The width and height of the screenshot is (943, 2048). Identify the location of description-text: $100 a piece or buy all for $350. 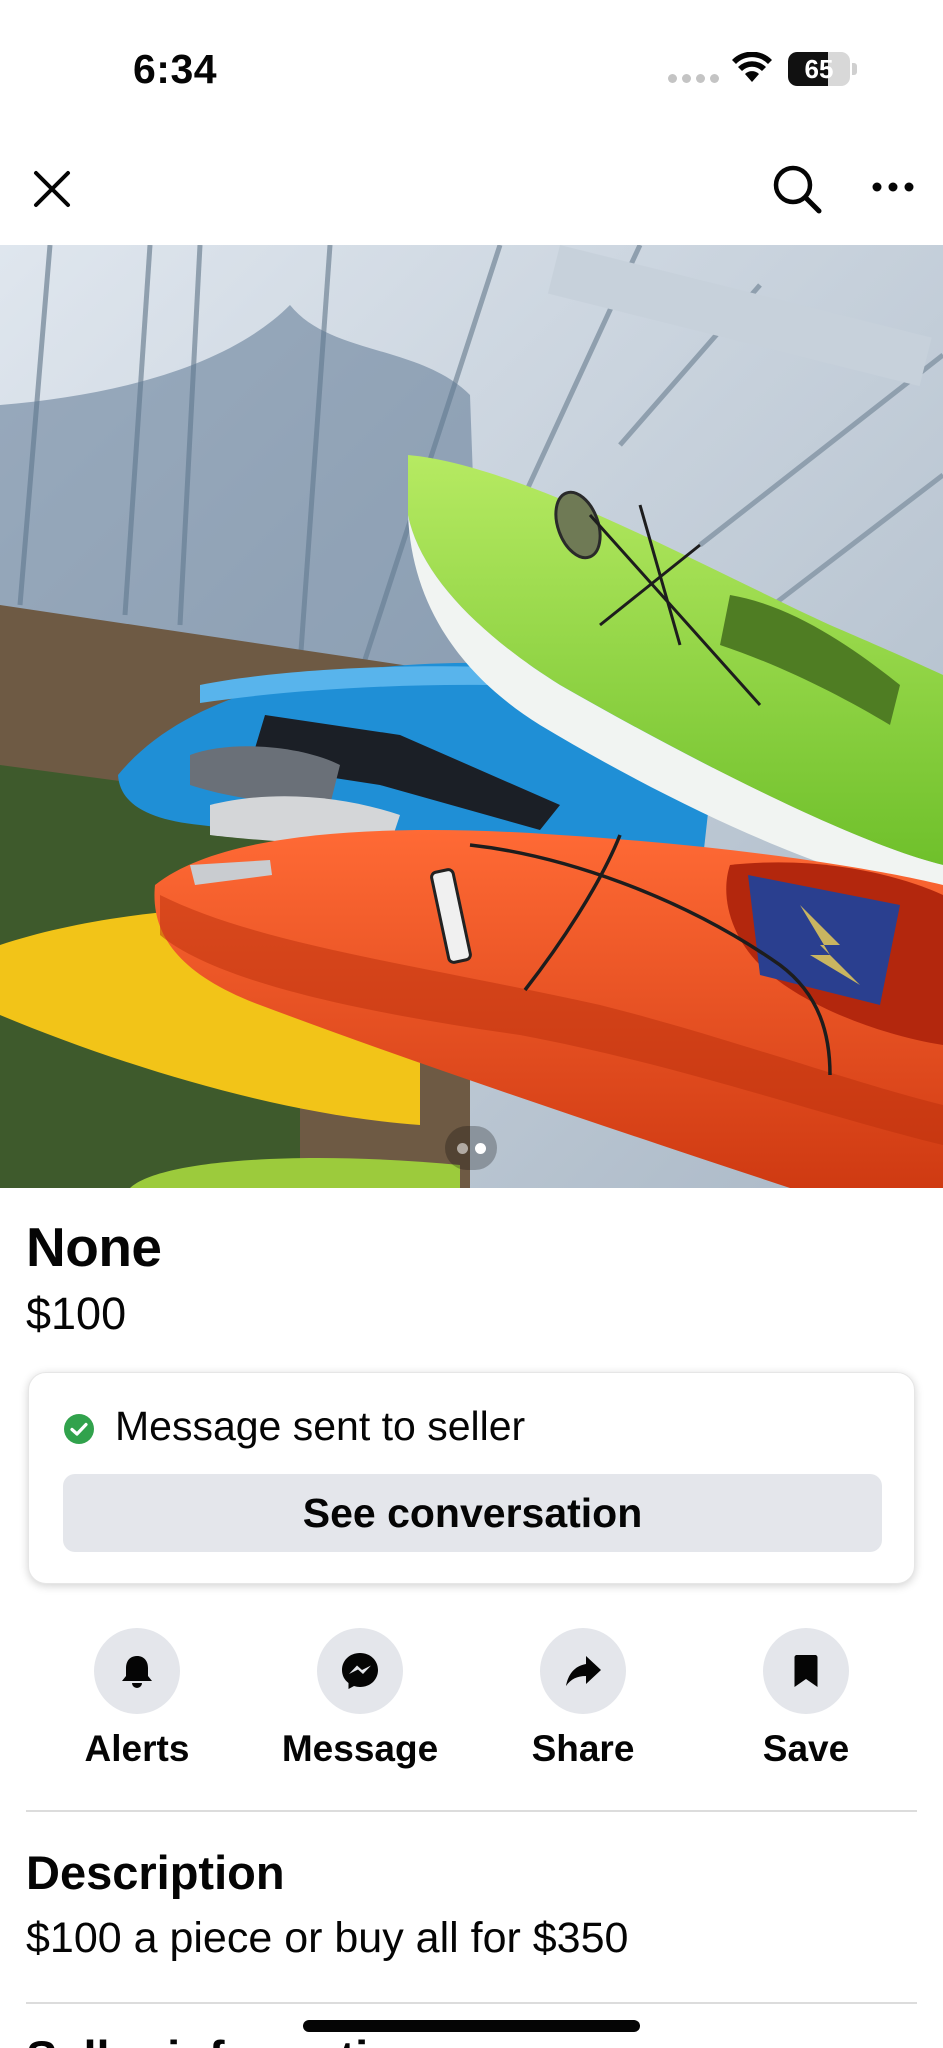
(327, 1938).